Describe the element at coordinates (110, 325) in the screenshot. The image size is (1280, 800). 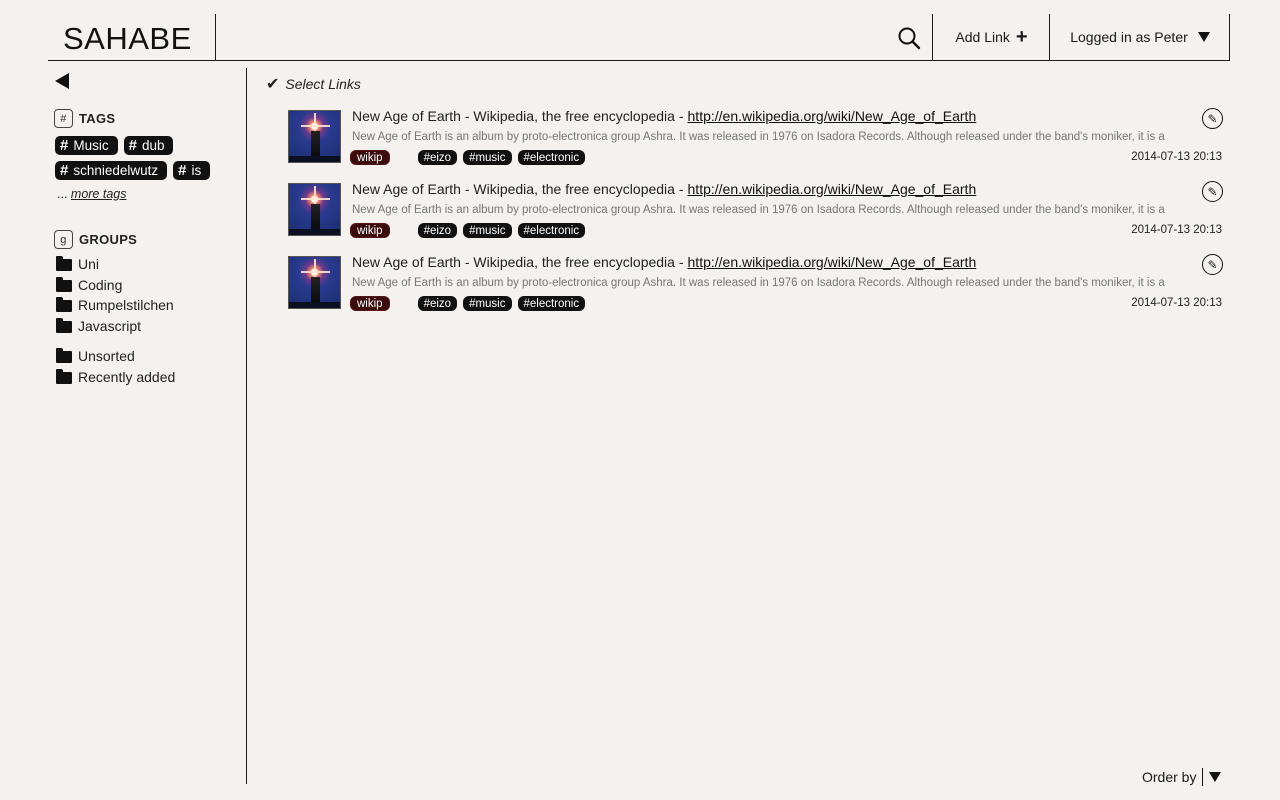
I see `group-label: Javascript` at that location.